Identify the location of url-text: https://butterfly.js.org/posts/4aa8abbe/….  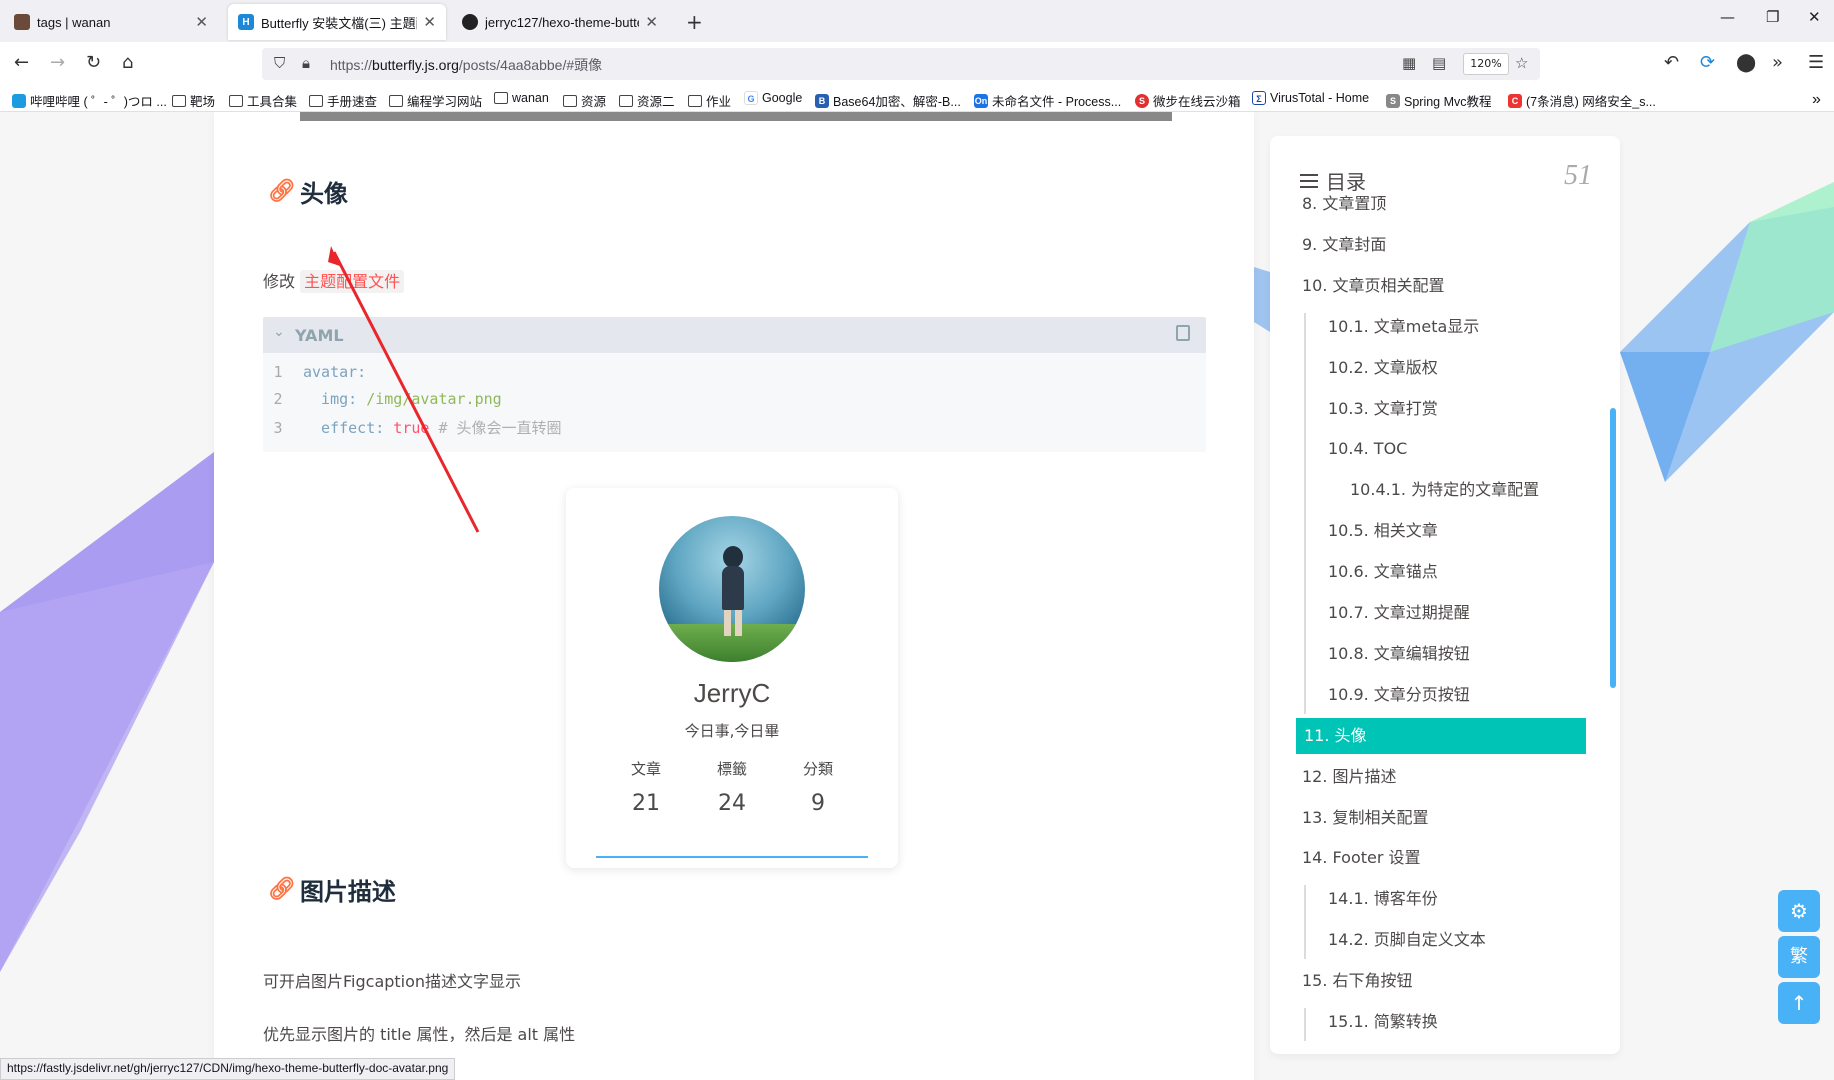
(466, 65).